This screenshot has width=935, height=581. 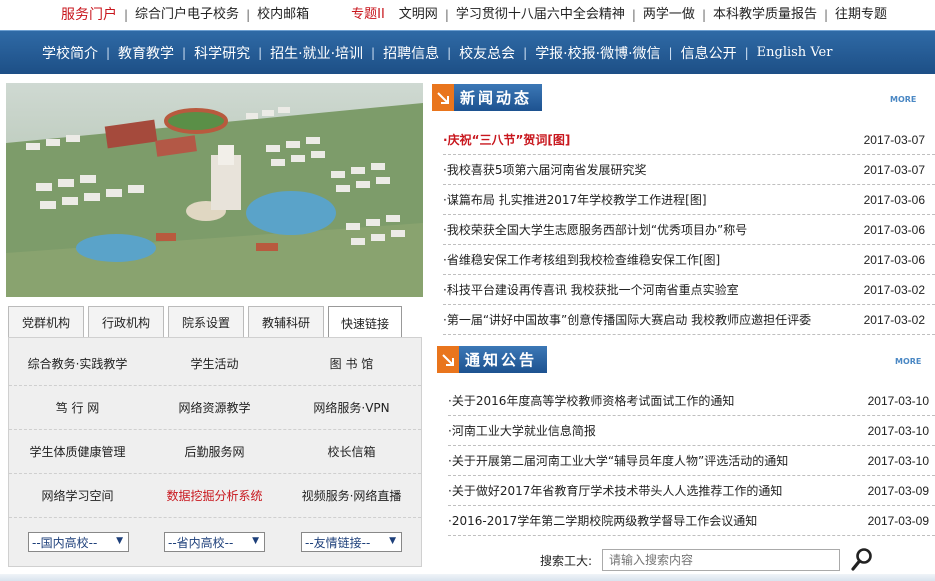 I want to click on select-value: --国内高校--, so click(x=65, y=542).